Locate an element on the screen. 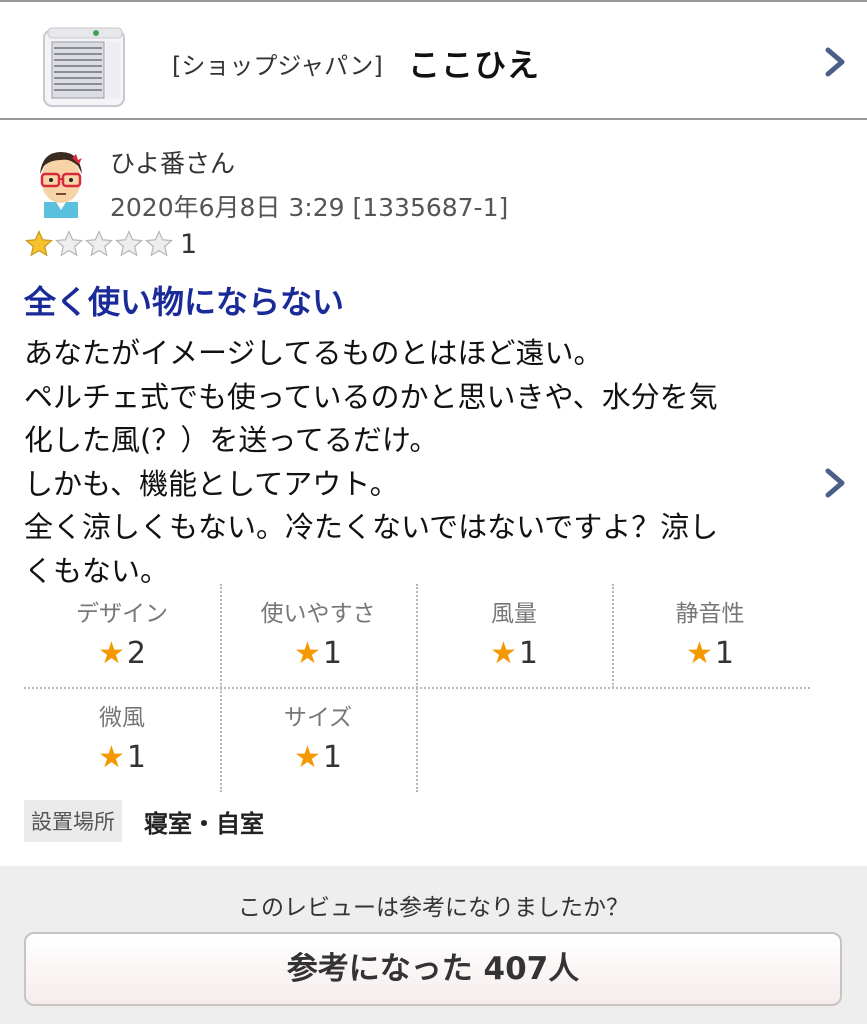 The image size is (867, 1024). location-value: 寝室・自室 is located at coordinates (204, 824).